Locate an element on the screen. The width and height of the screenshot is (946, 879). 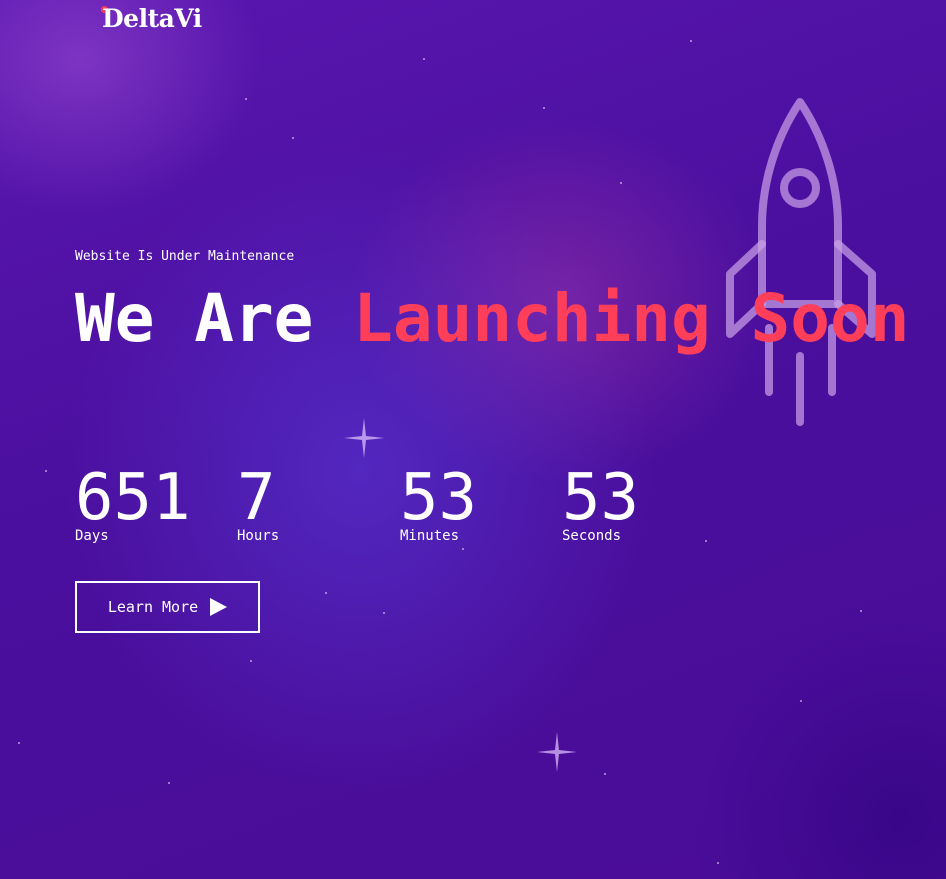
minutes-value: 53 is located at coordinates (439, 498).